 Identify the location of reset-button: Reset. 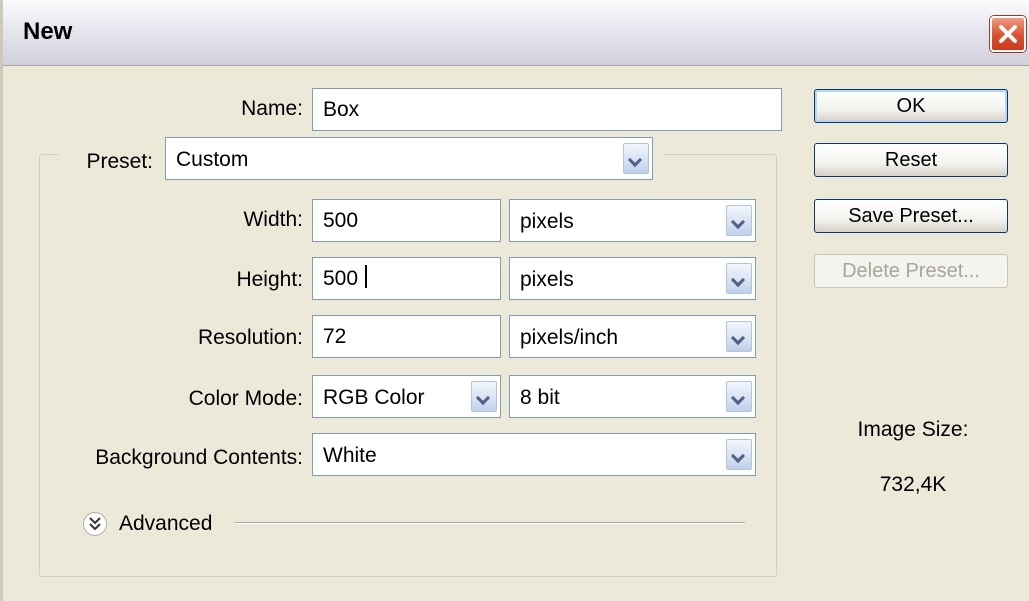
(911, 160).